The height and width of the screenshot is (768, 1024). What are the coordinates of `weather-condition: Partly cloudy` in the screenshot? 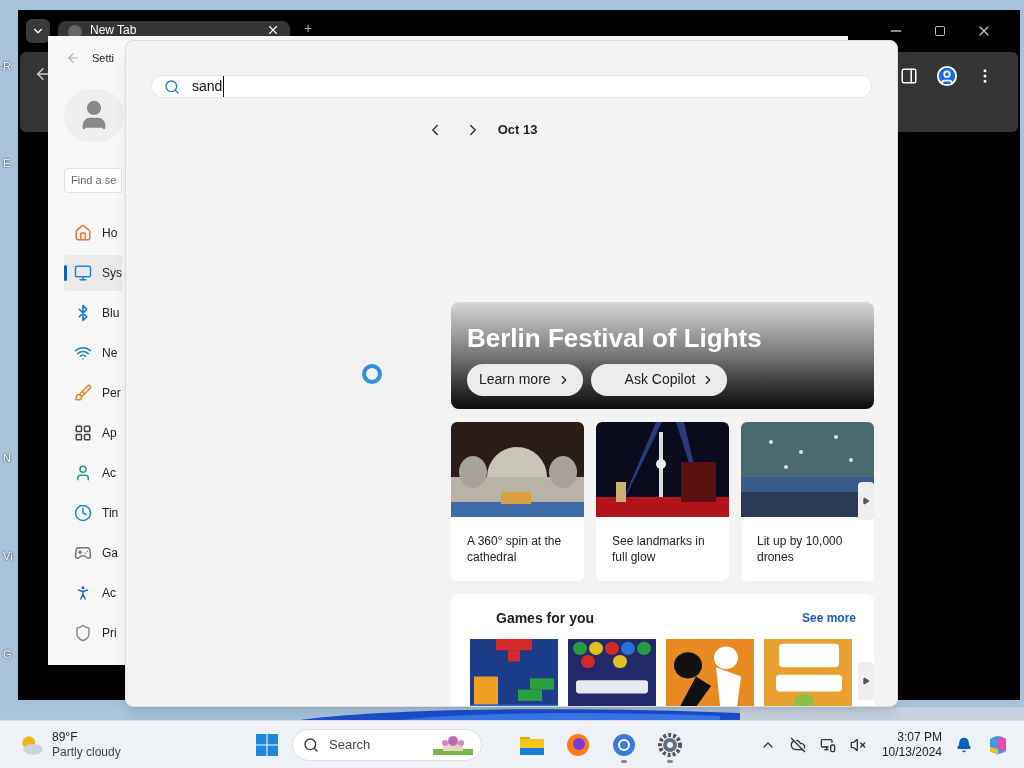 It's located at (86, 752).